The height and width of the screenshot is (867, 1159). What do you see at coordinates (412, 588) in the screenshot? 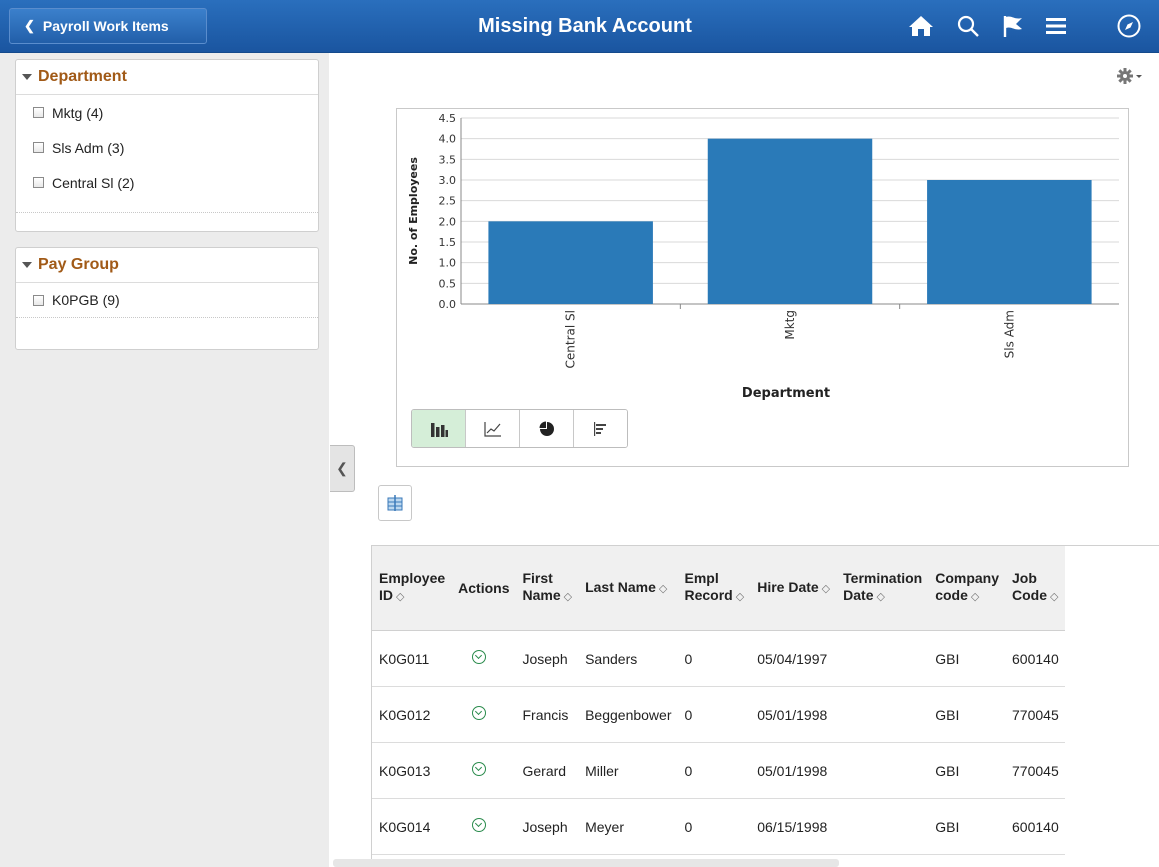
I see `column-header: Employee ID ◇` at bounding box center [412, 588].